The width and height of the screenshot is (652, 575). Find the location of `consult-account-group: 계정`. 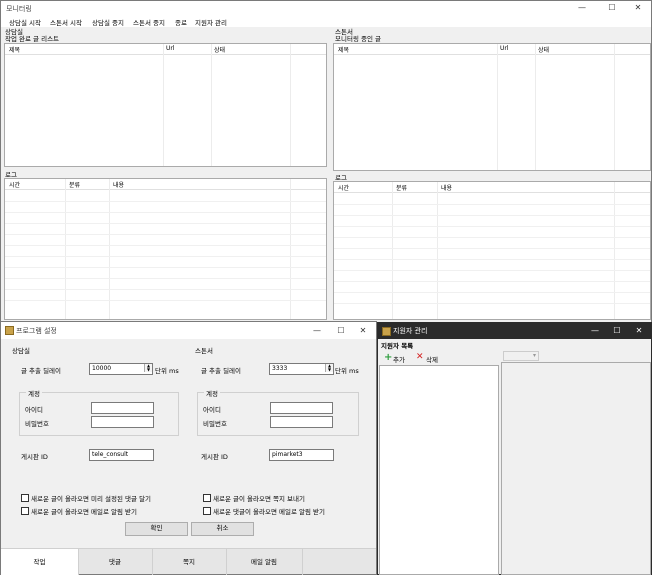

consult-account-group: 계정 is located at coordinates (99, 412).